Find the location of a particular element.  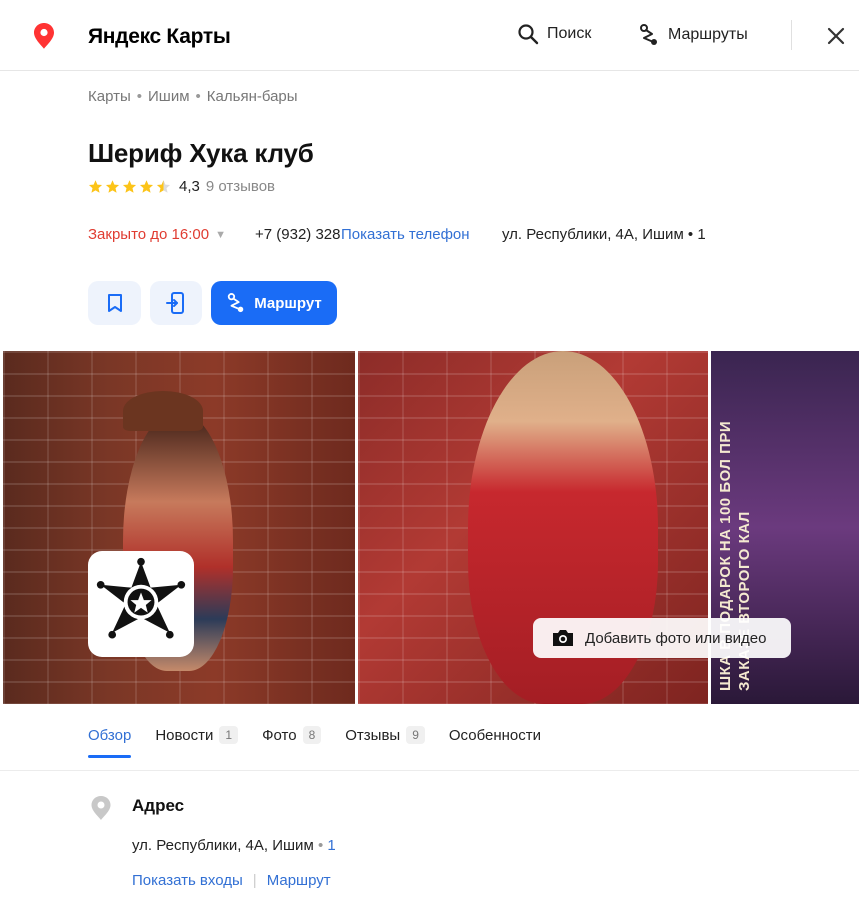

search-button: Поиск is located at coordinates (554, 34).